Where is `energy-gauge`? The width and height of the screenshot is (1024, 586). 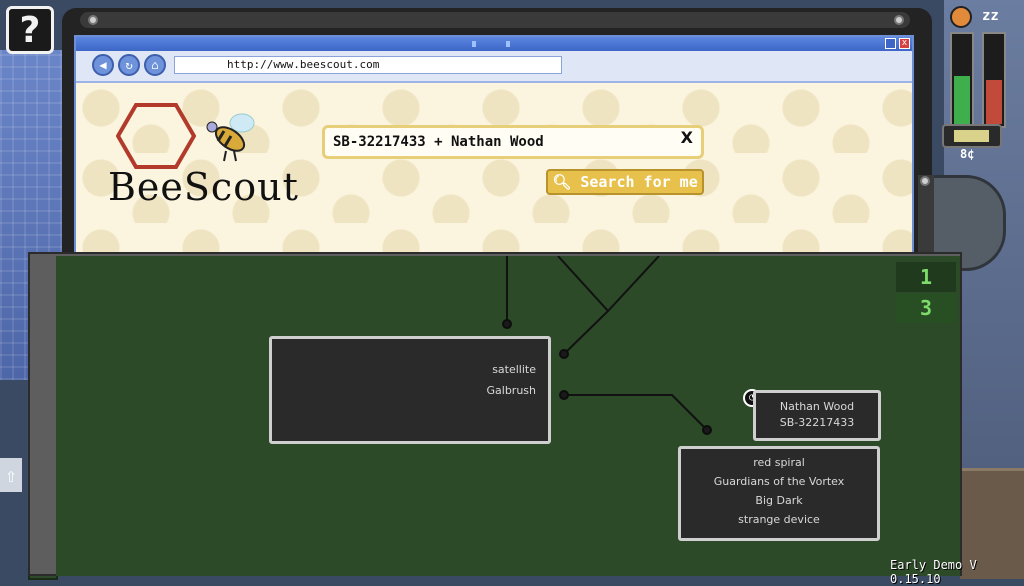 energy-gauge is located at coordinates (972, 136).